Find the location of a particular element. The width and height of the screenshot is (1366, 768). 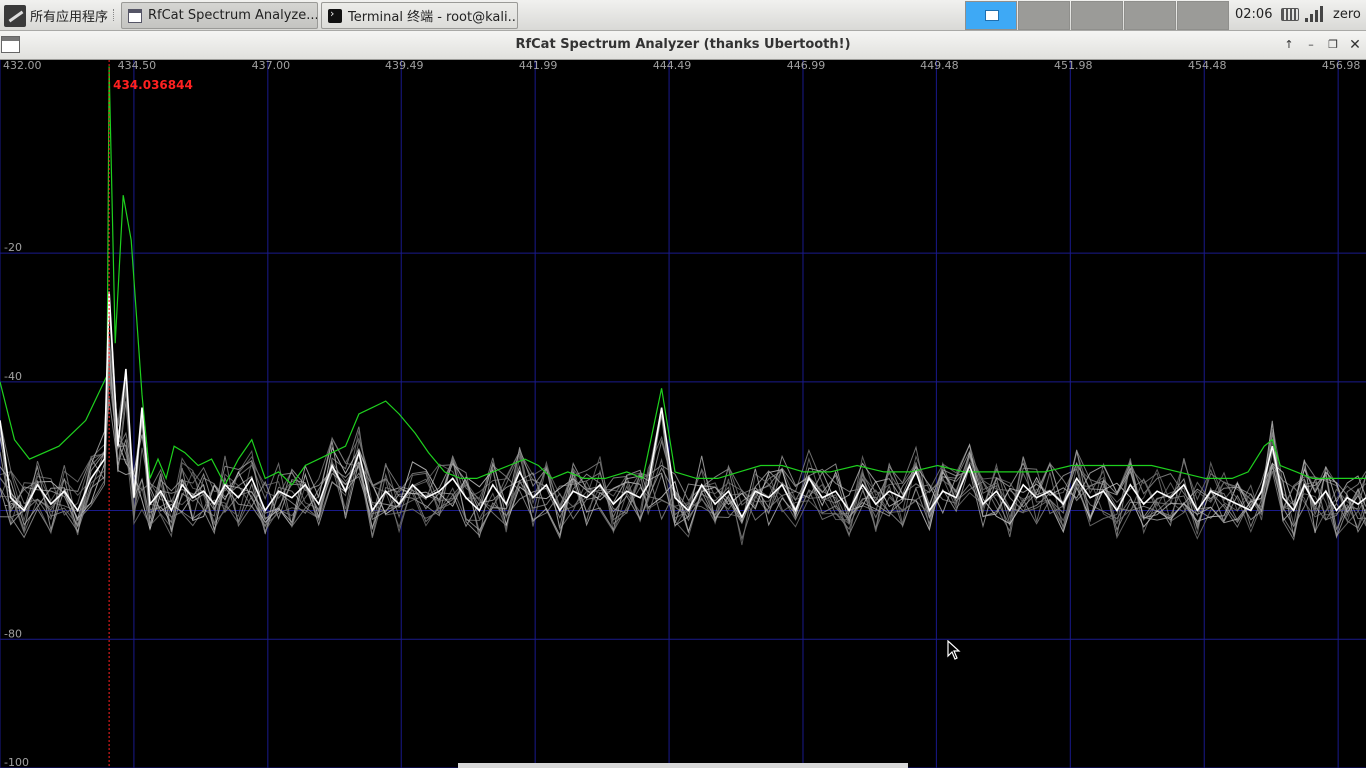

horizontal-scrollbar is located at coordinates (683, 765).